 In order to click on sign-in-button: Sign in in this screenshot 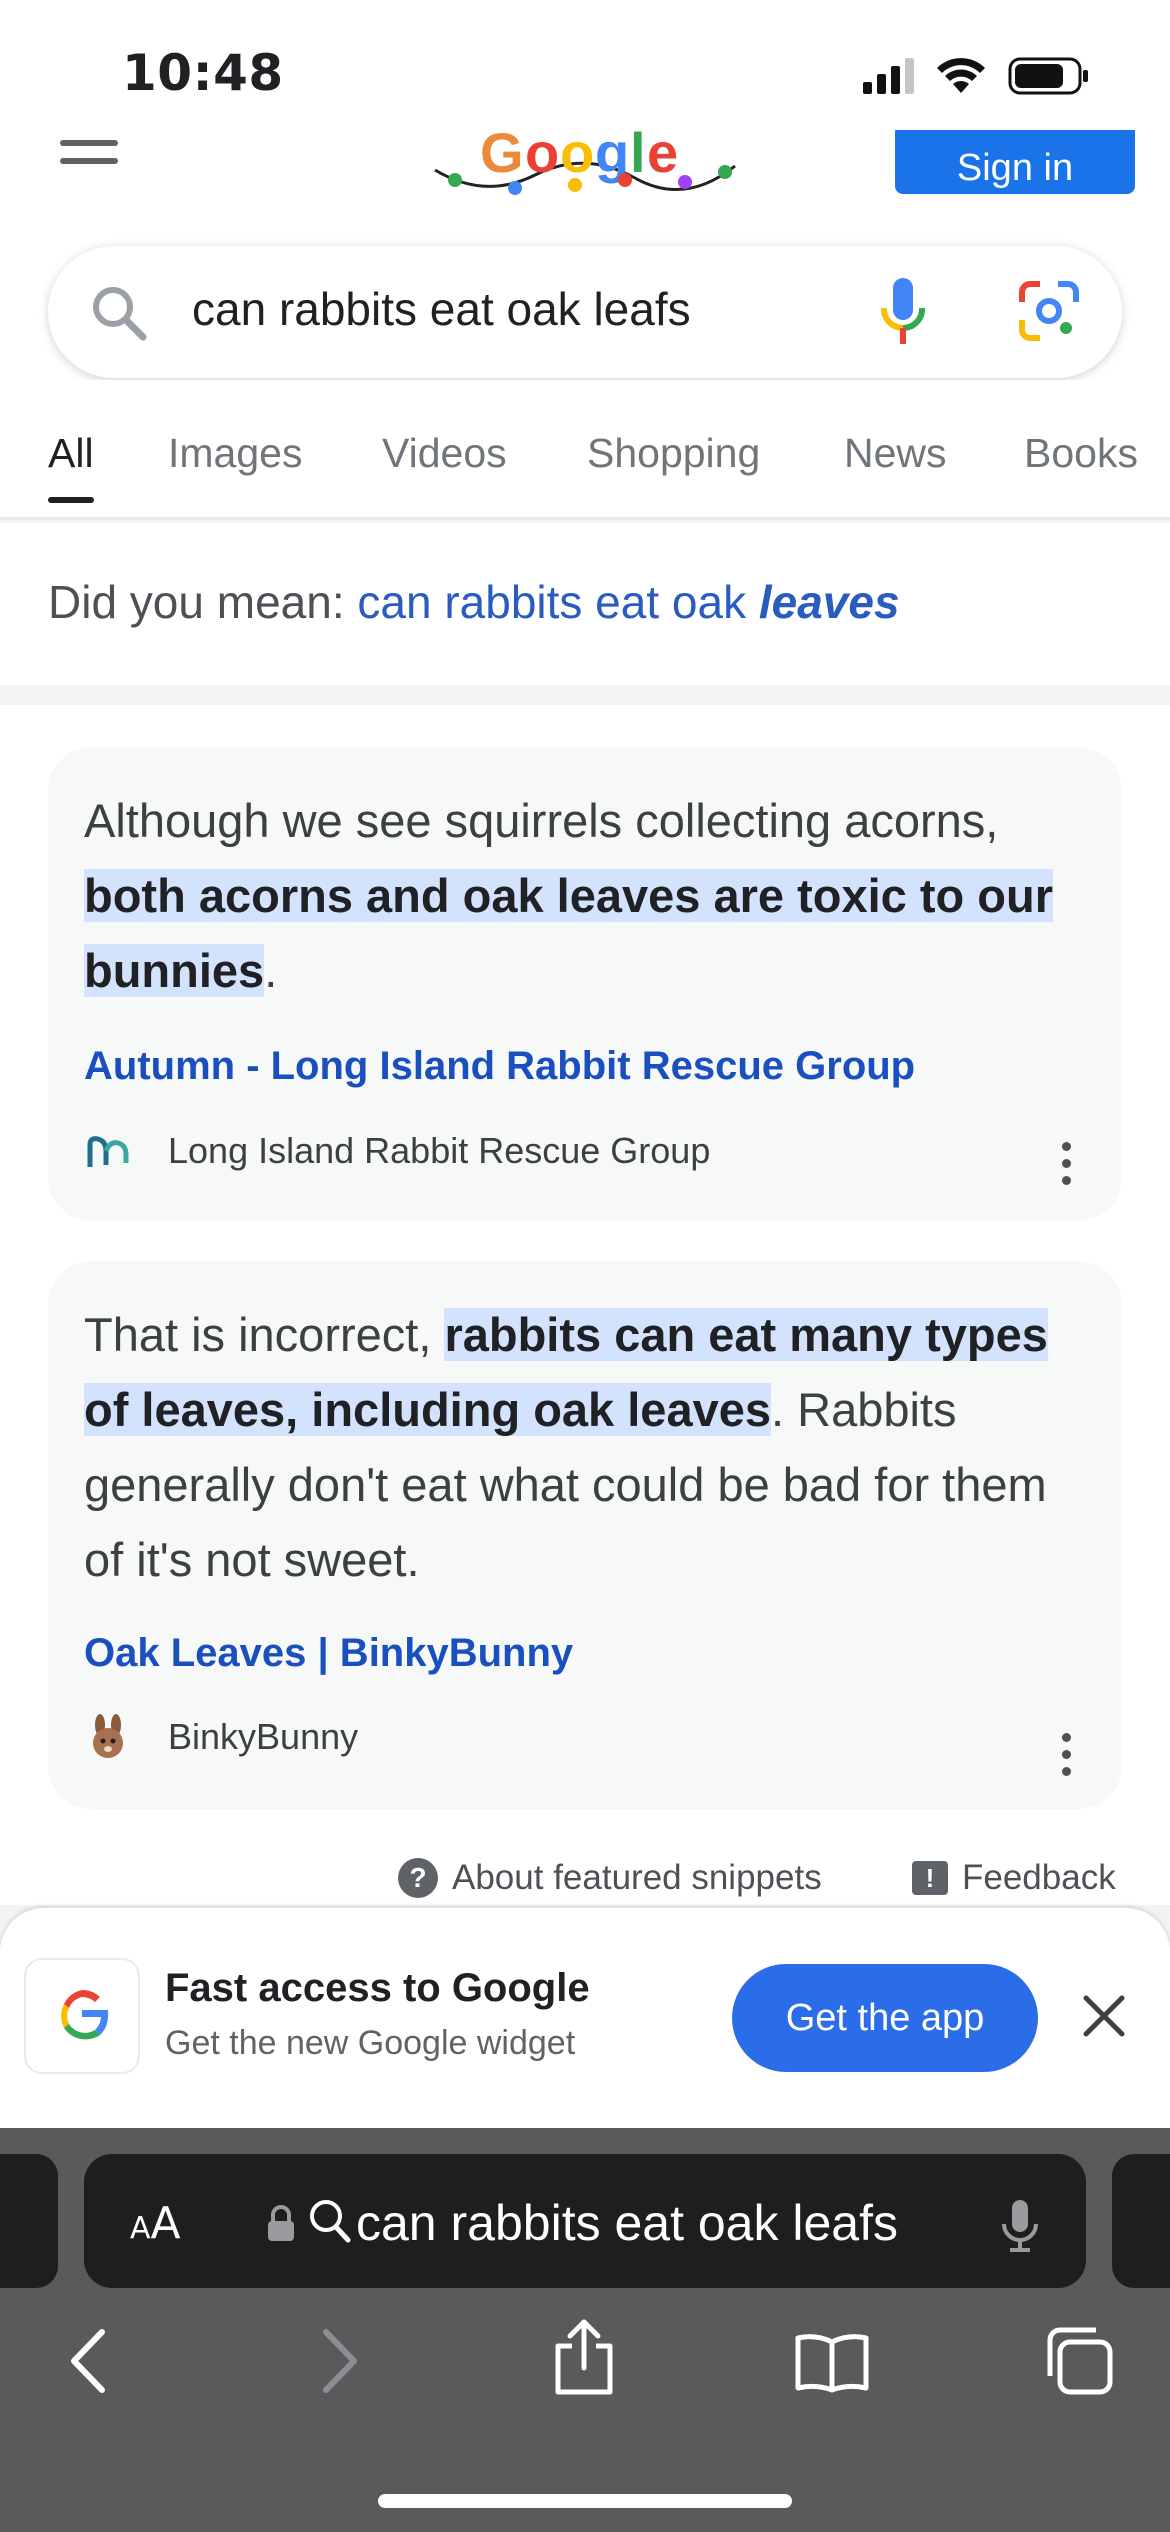, I will do `click(1015, 162)`.